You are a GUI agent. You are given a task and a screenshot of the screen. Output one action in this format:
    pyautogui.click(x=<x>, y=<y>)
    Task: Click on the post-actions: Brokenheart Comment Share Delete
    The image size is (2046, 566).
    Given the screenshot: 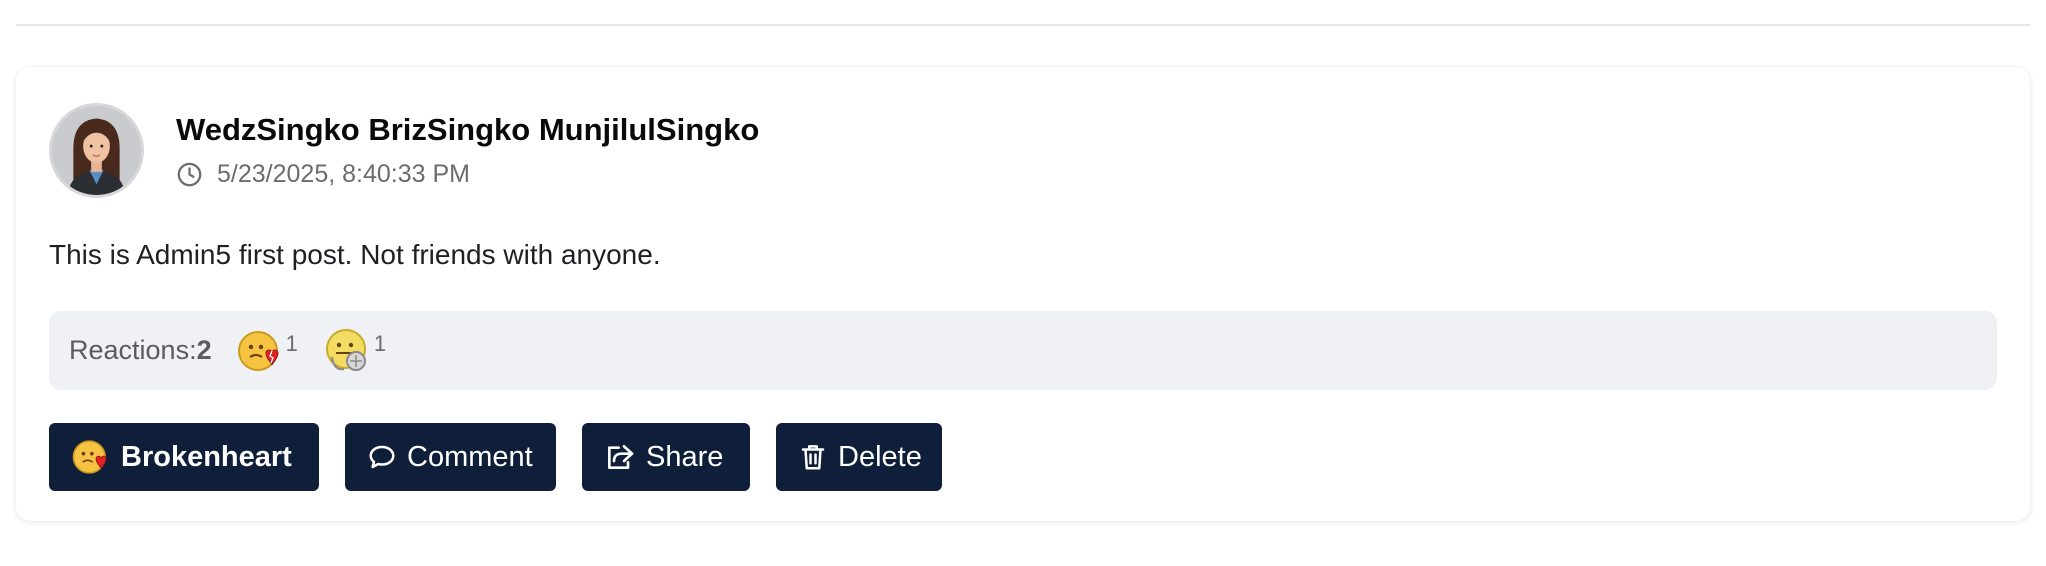 What is the action you would take?
    pyautogui.click(x=508, y=457)
    